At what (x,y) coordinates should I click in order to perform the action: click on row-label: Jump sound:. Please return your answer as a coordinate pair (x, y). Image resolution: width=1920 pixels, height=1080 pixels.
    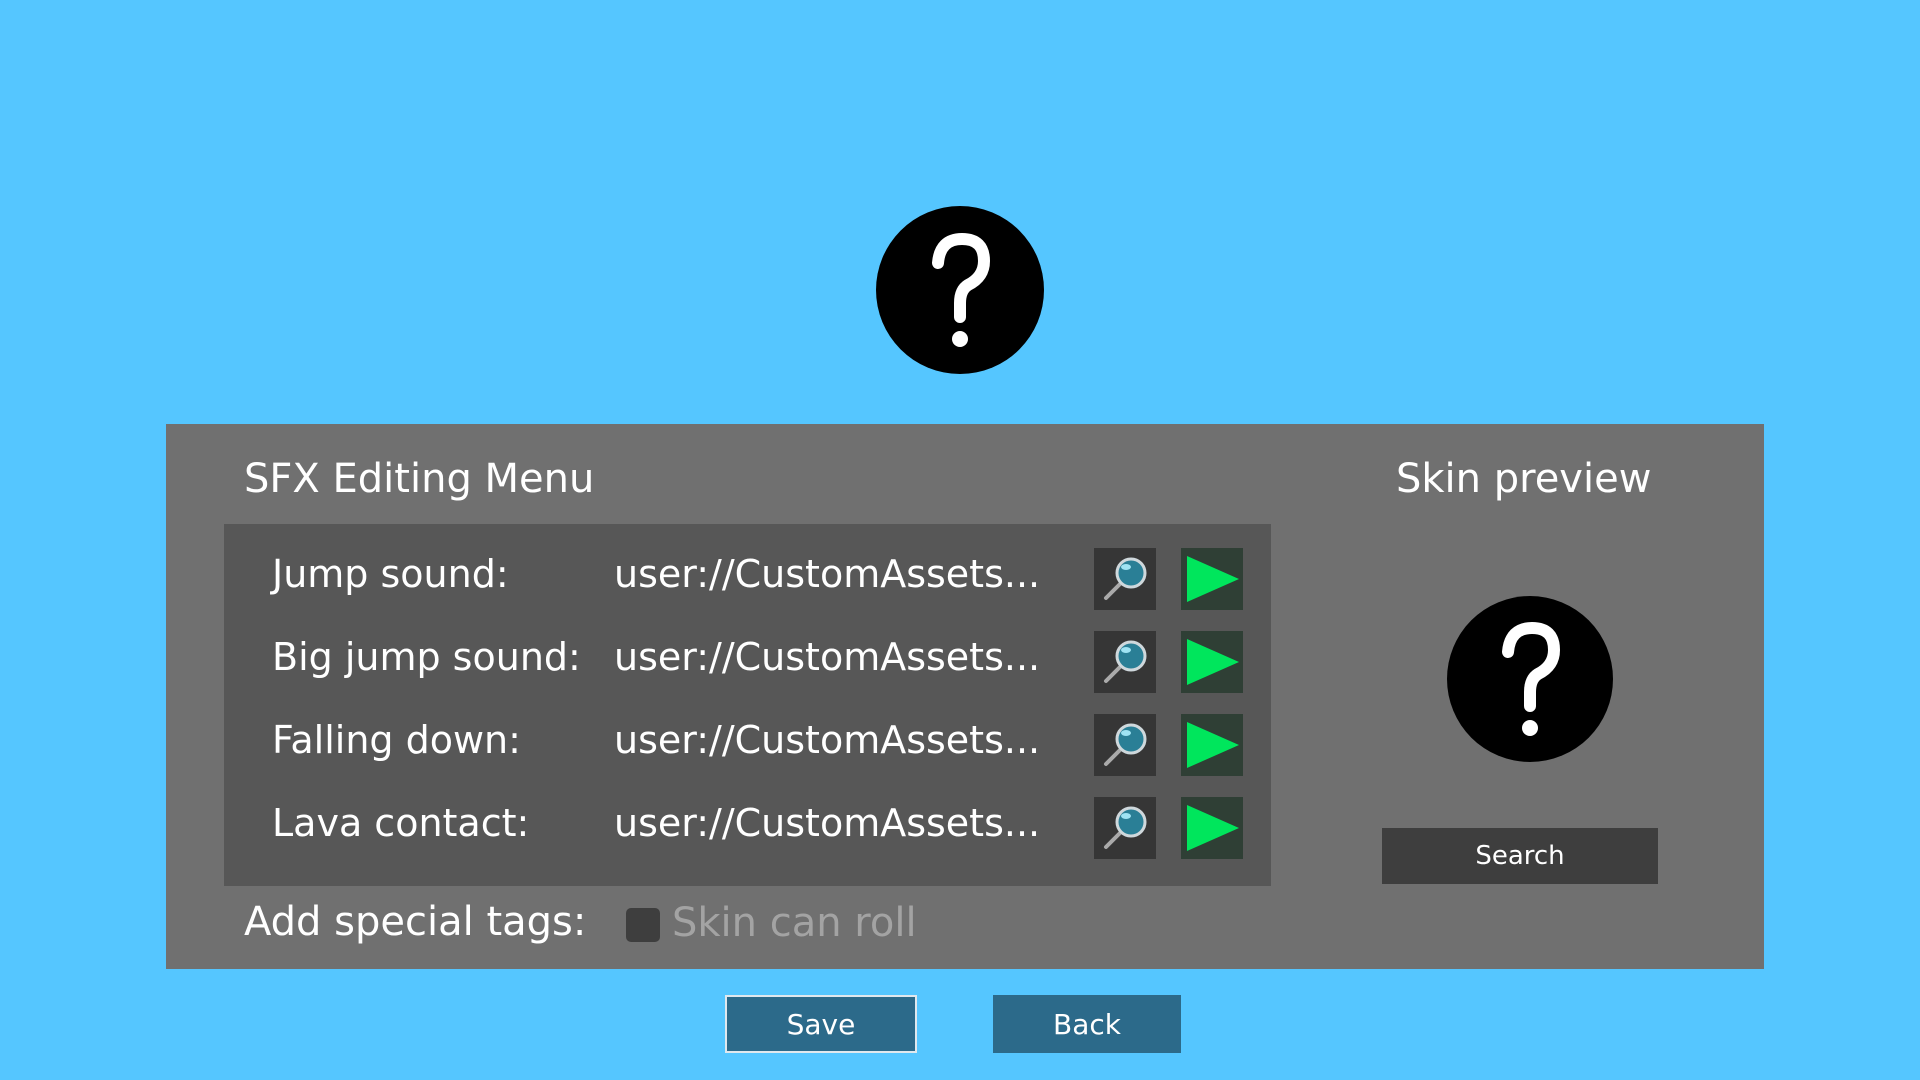
    Looking at the image, I should click on (390, 574).